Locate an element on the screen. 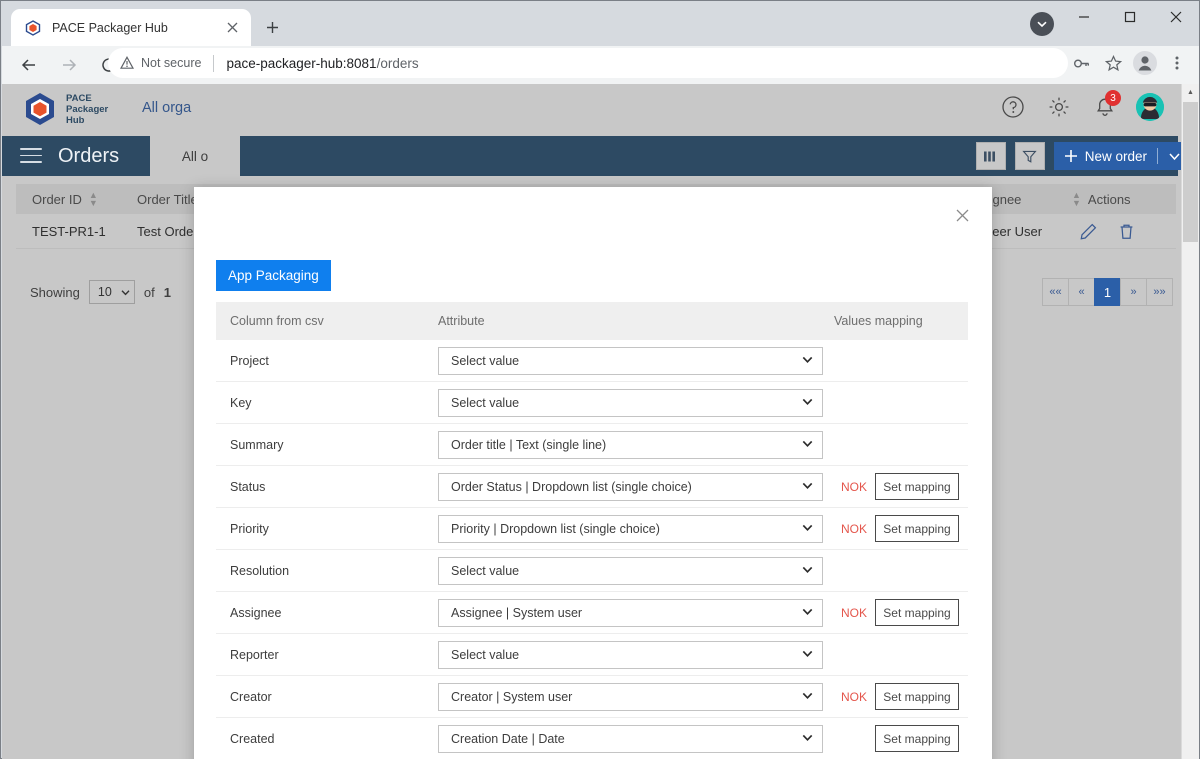  column-order-id: Order ID ▲ ▼ is located at coordinates (68, 199).